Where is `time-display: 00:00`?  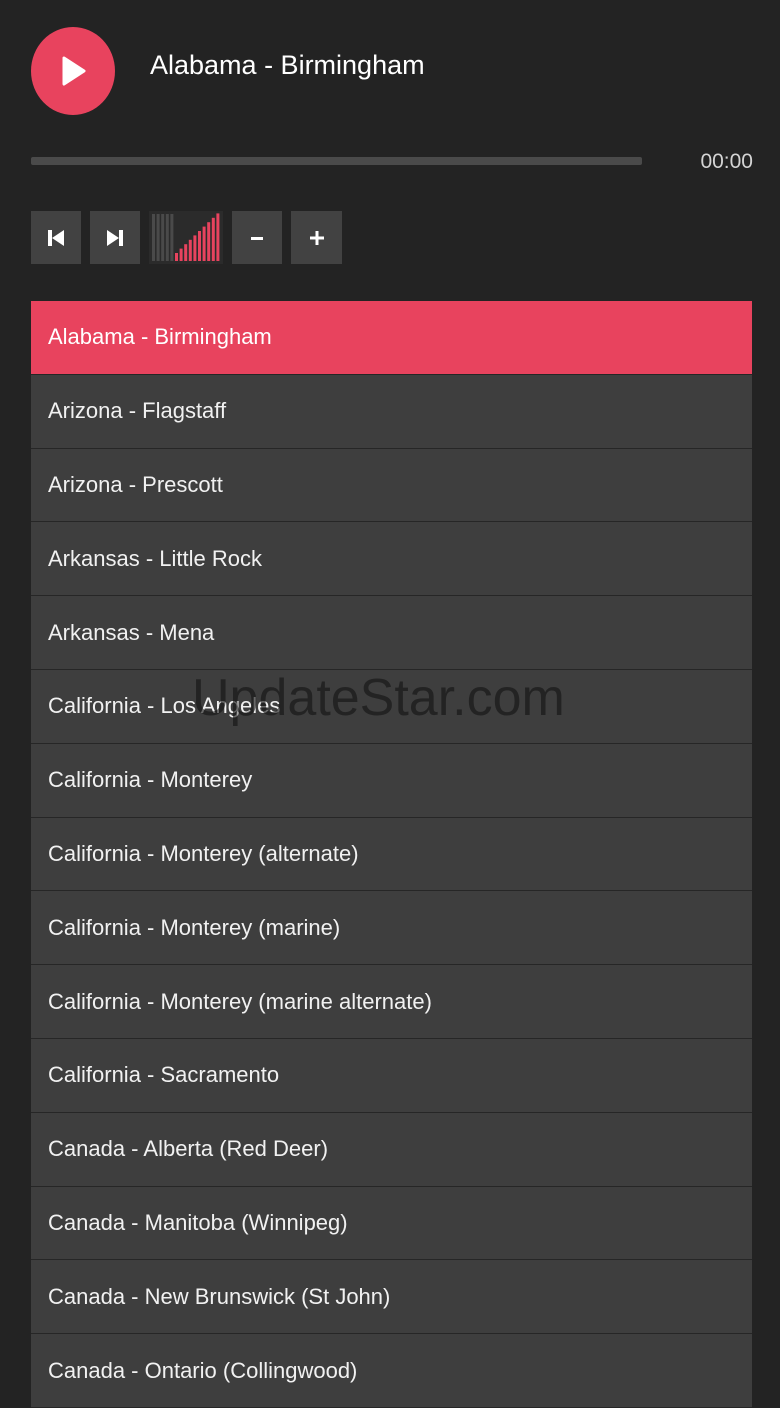
time-display: 00:00 is located at coordinates (726, 161).